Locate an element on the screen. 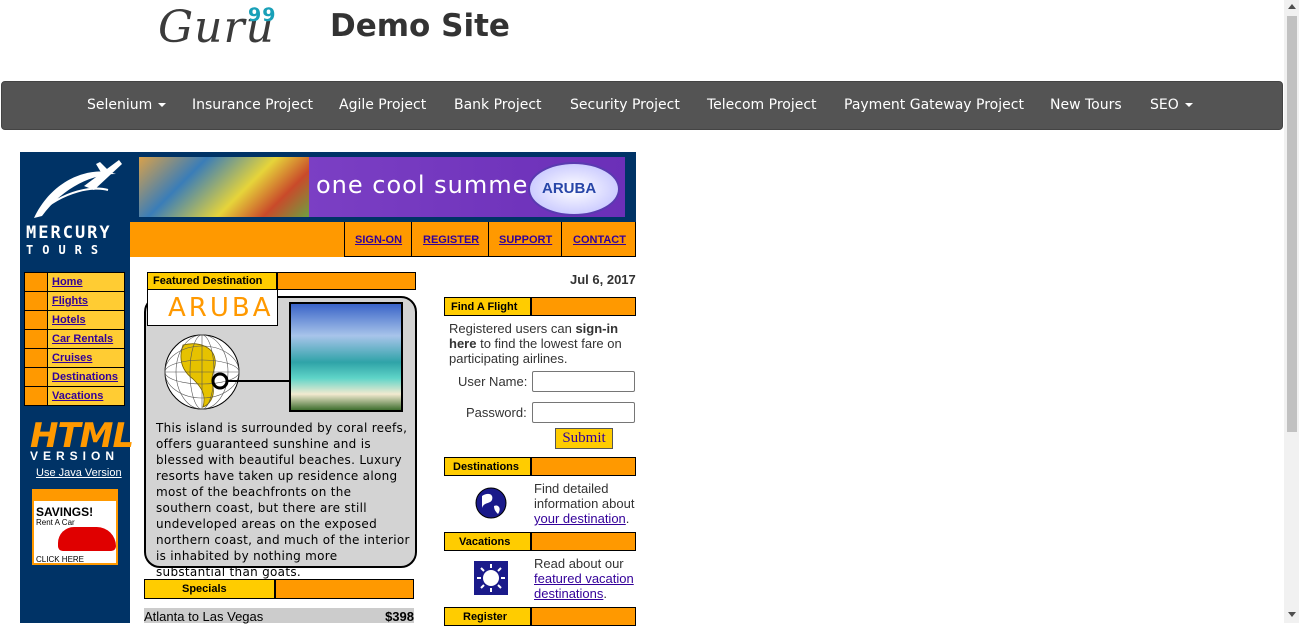  username-label: User Name: is located at coordinates (493, 381).